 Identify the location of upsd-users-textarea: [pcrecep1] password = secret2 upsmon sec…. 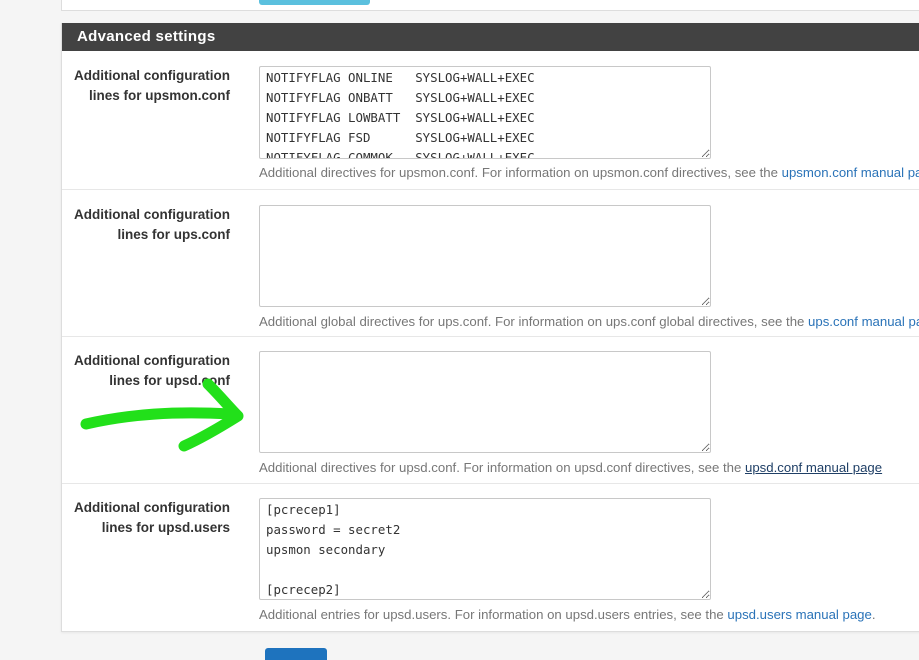
(485, 549).